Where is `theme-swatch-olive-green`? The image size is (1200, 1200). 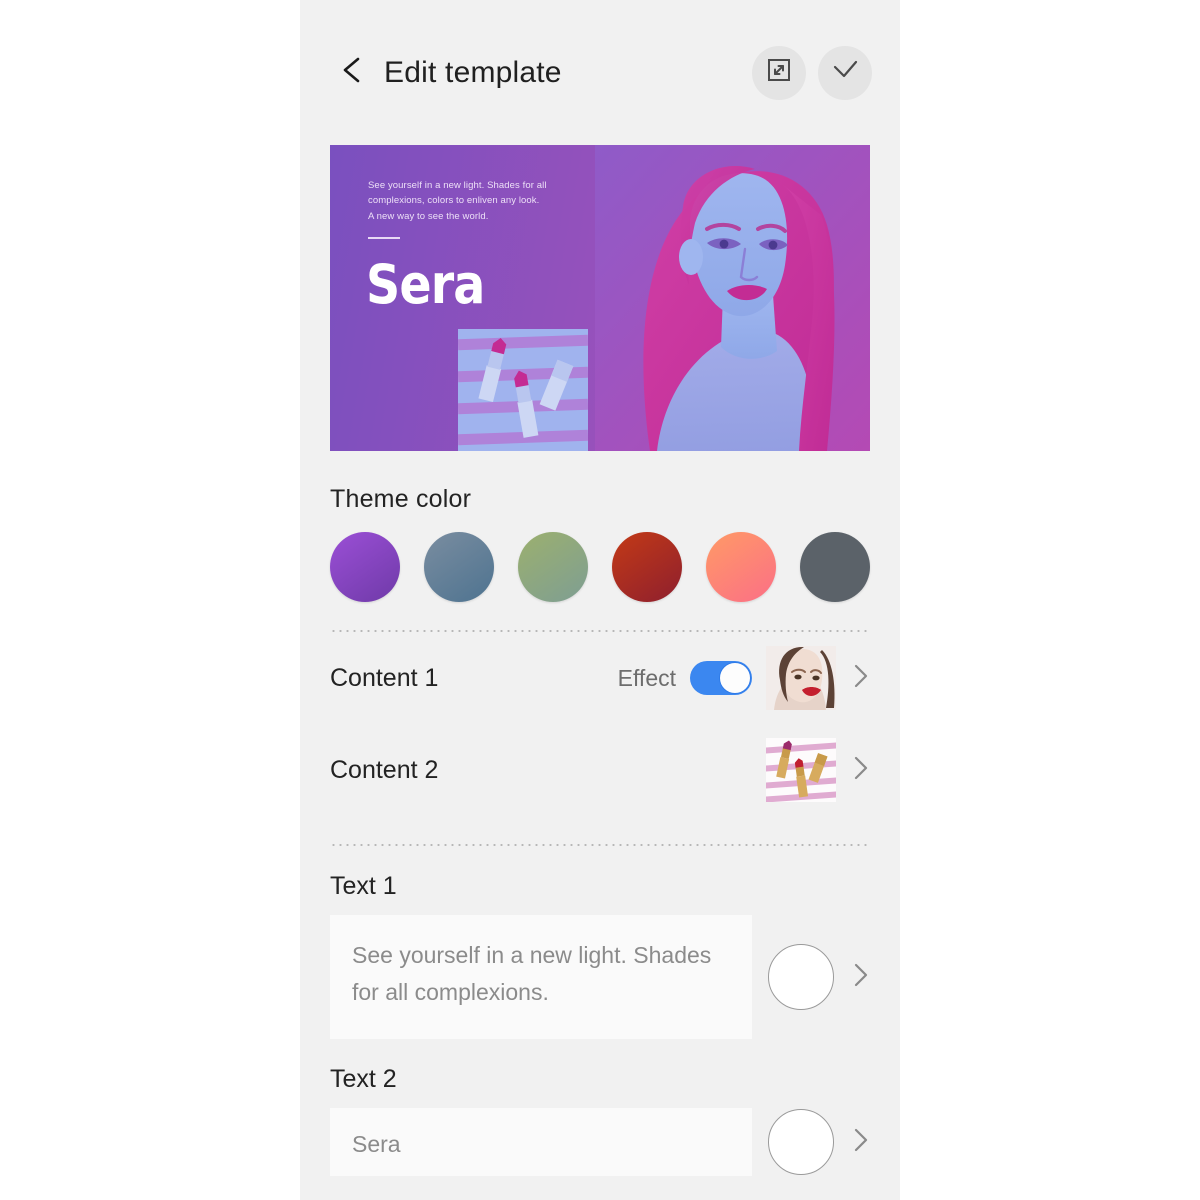 theme-swatch-olive-green is located at coordinates (553, 567).